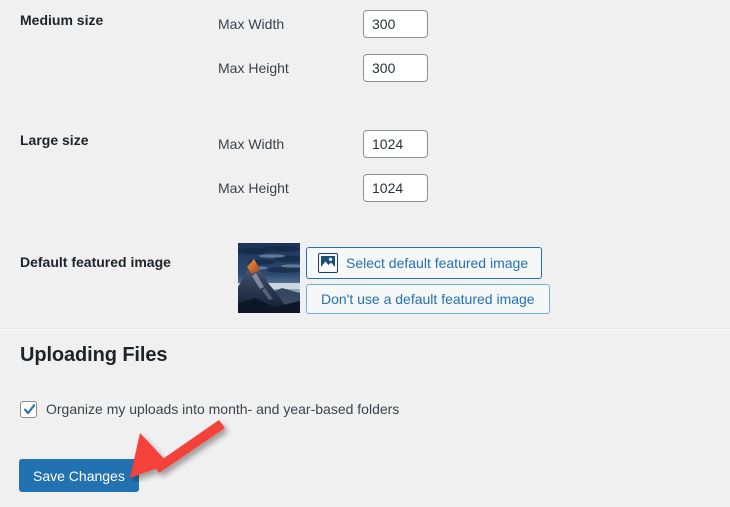 The height and width of the screenshot is (507, 730). I want to click on uploading-files-heading: Uploading Files, so click(94, 355).